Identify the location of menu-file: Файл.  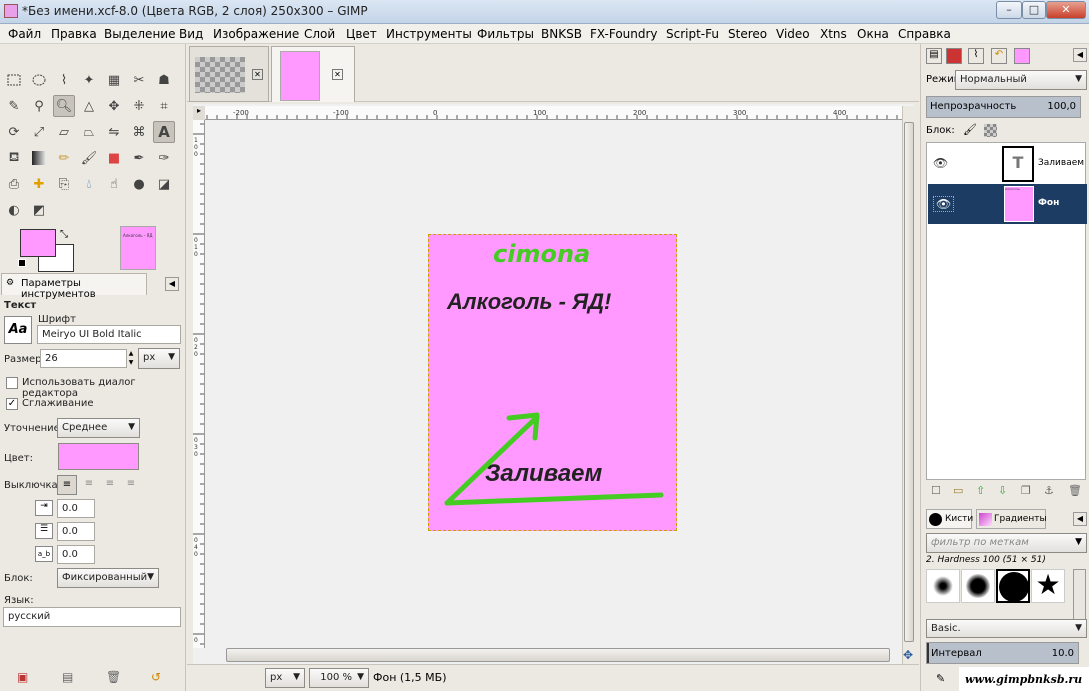
(24, 34).